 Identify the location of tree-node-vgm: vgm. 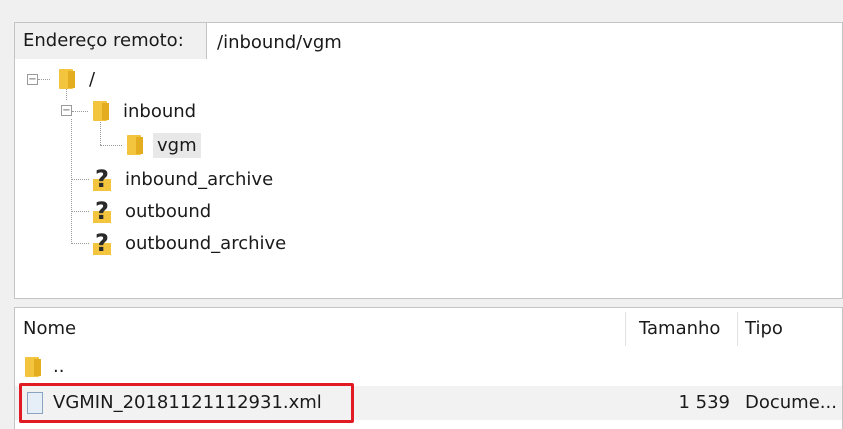
(164, 145).